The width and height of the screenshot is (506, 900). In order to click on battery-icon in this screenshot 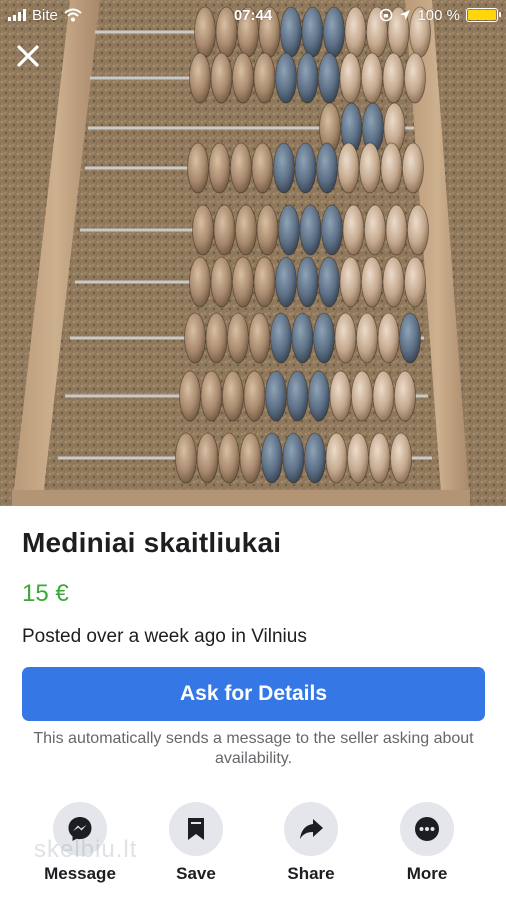, I will do `click(483, 15)`.